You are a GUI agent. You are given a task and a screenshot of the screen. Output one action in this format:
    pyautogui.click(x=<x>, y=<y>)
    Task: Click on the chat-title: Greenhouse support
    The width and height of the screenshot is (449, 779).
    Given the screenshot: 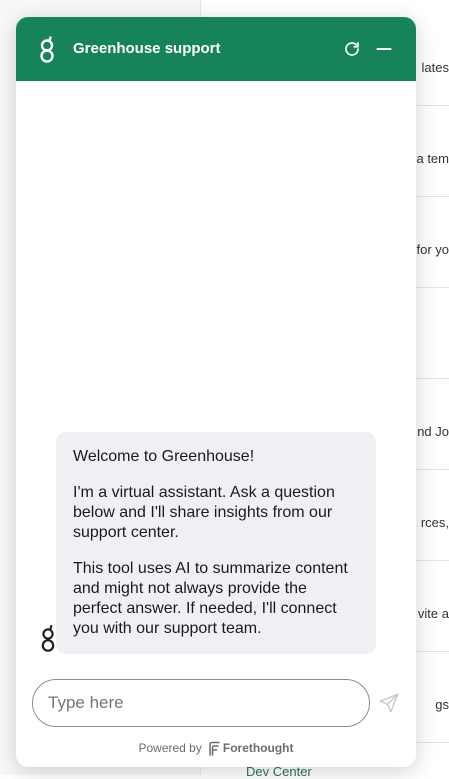 What is the action you would take?
    pyautogui.click(x=147, y=48)
    